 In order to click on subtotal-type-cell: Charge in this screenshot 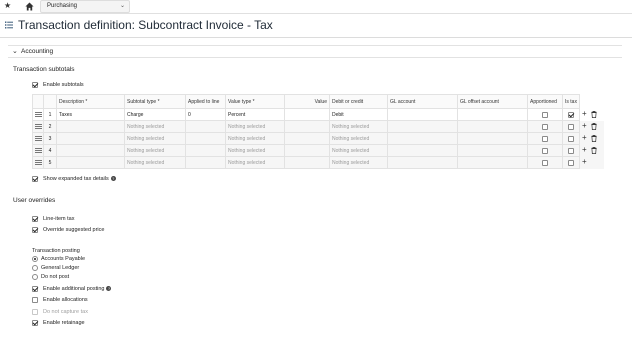, I will do `click(155, 114)`.